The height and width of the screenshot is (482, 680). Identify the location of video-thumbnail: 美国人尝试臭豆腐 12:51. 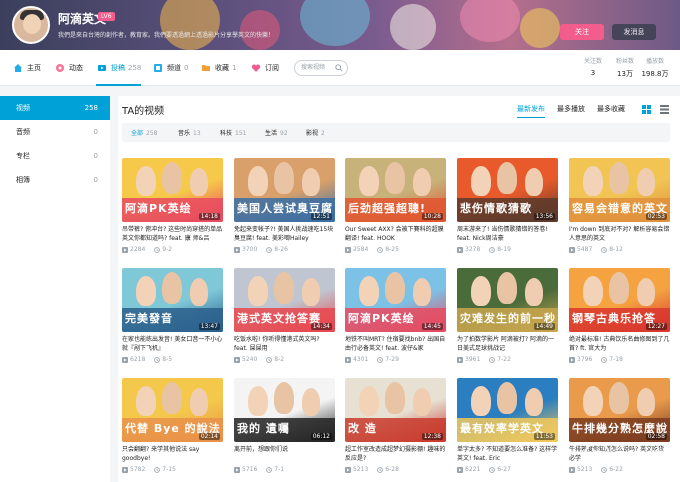
(284, 190).